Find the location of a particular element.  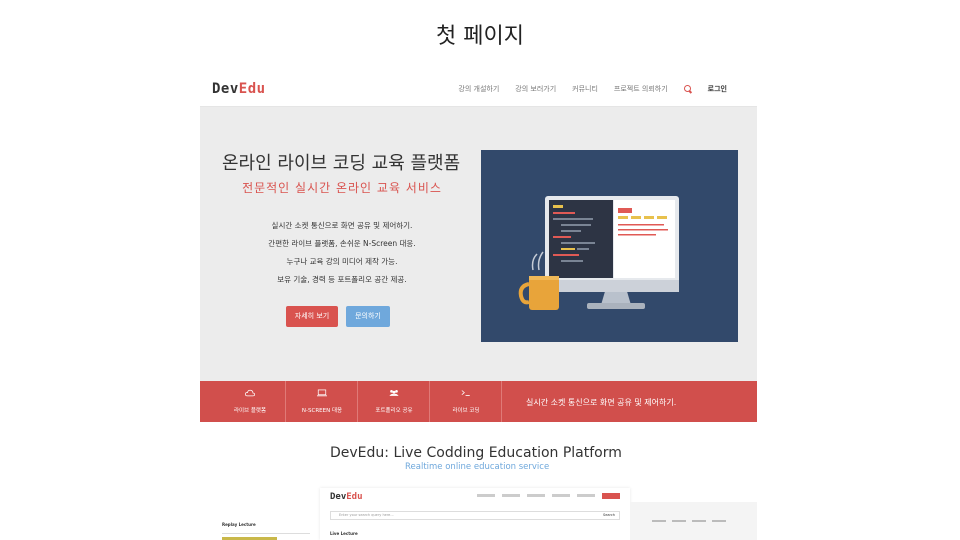

feature-bar-slogan: 실시간 소켓 통신으로 화면 공유 및 제어하기. is located at coordinates (601, 402).